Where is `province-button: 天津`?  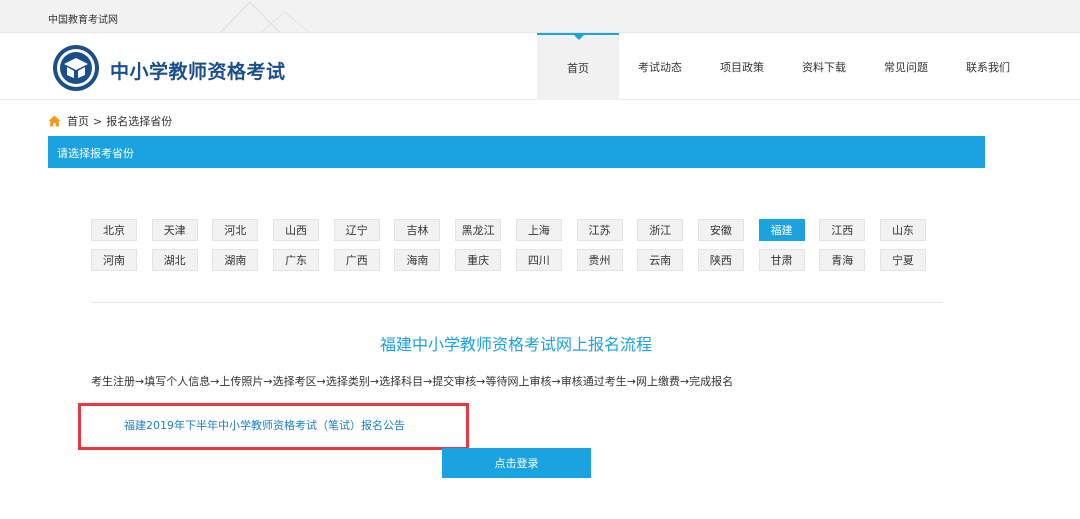 province-button: 天津 is located at coordinates (174, 230).